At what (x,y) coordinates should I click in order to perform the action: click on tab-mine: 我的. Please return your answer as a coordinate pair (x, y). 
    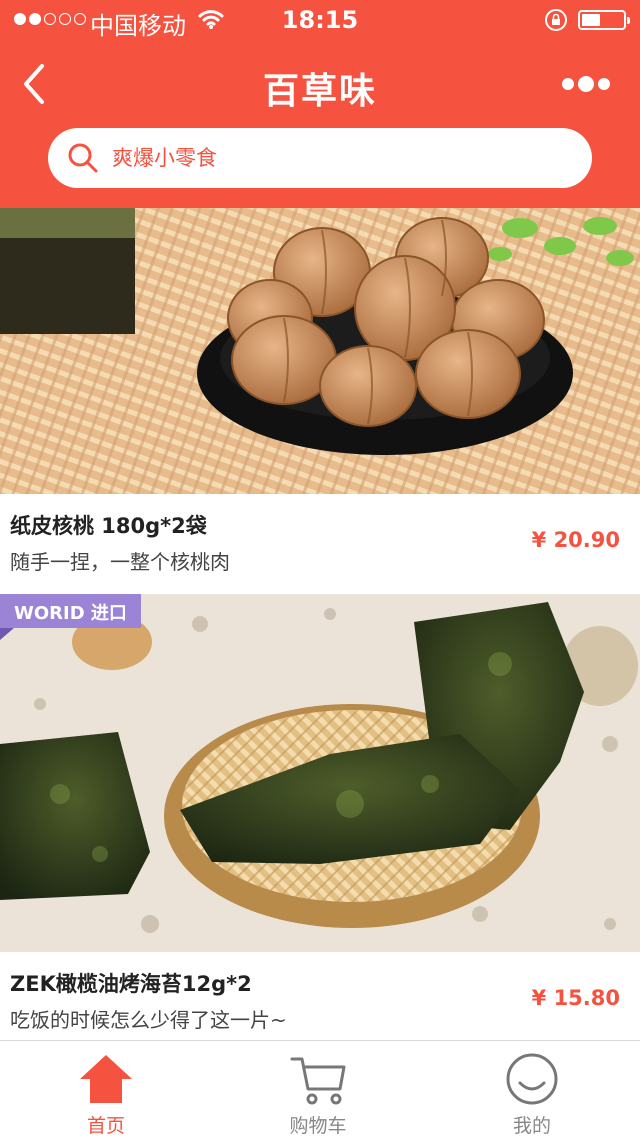
    Looking at the image, I should click on (532, 1088).